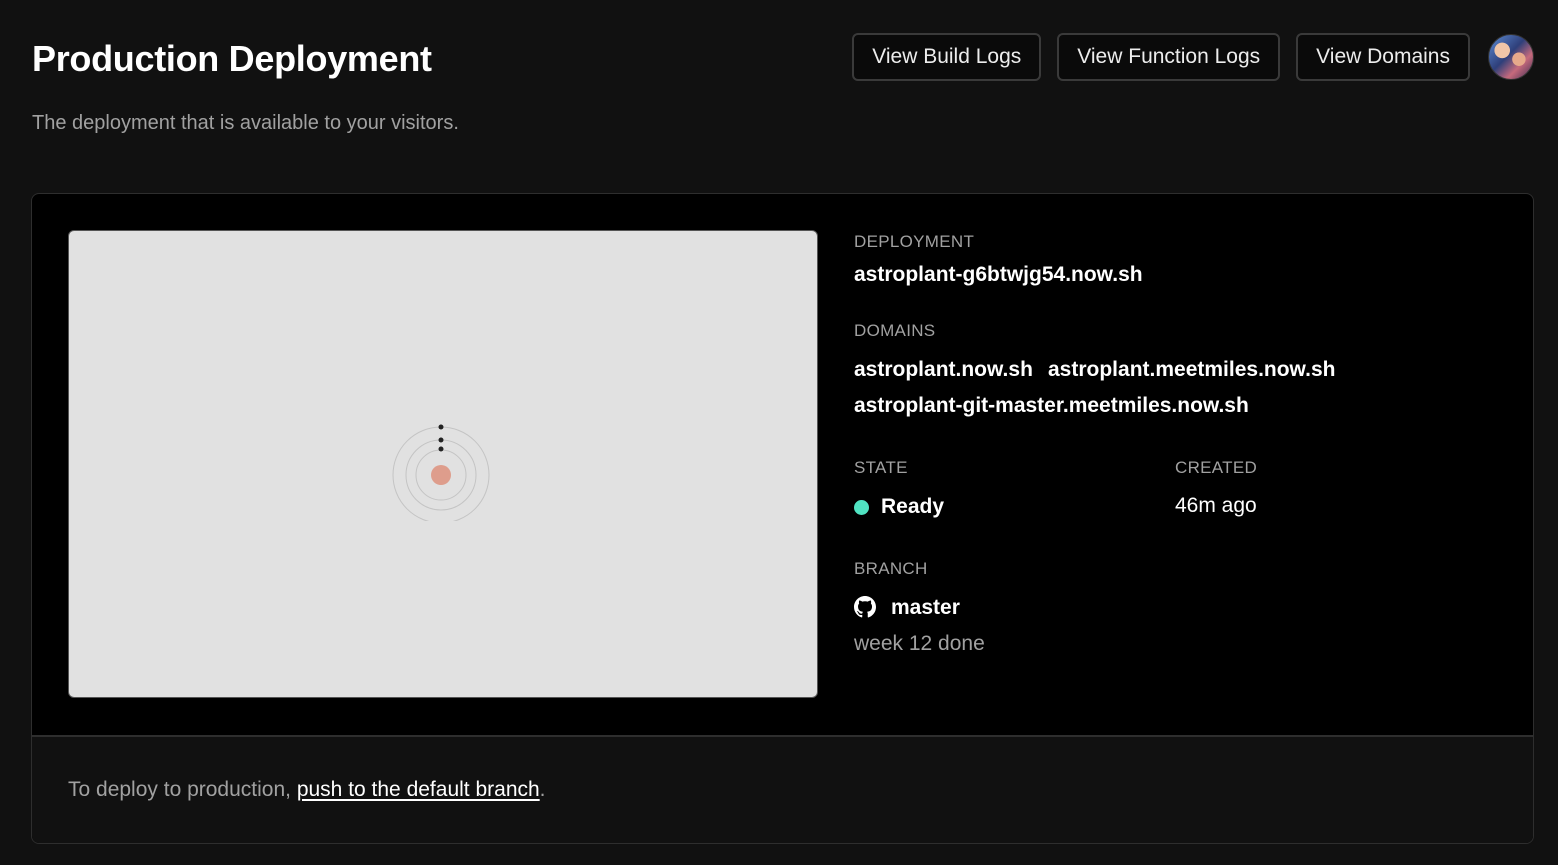  Describe the element at coordinates (1051, 406) in the screenshot. I see `domain-link: astroplant-git-master.meetmiles.now.sh` at that location.